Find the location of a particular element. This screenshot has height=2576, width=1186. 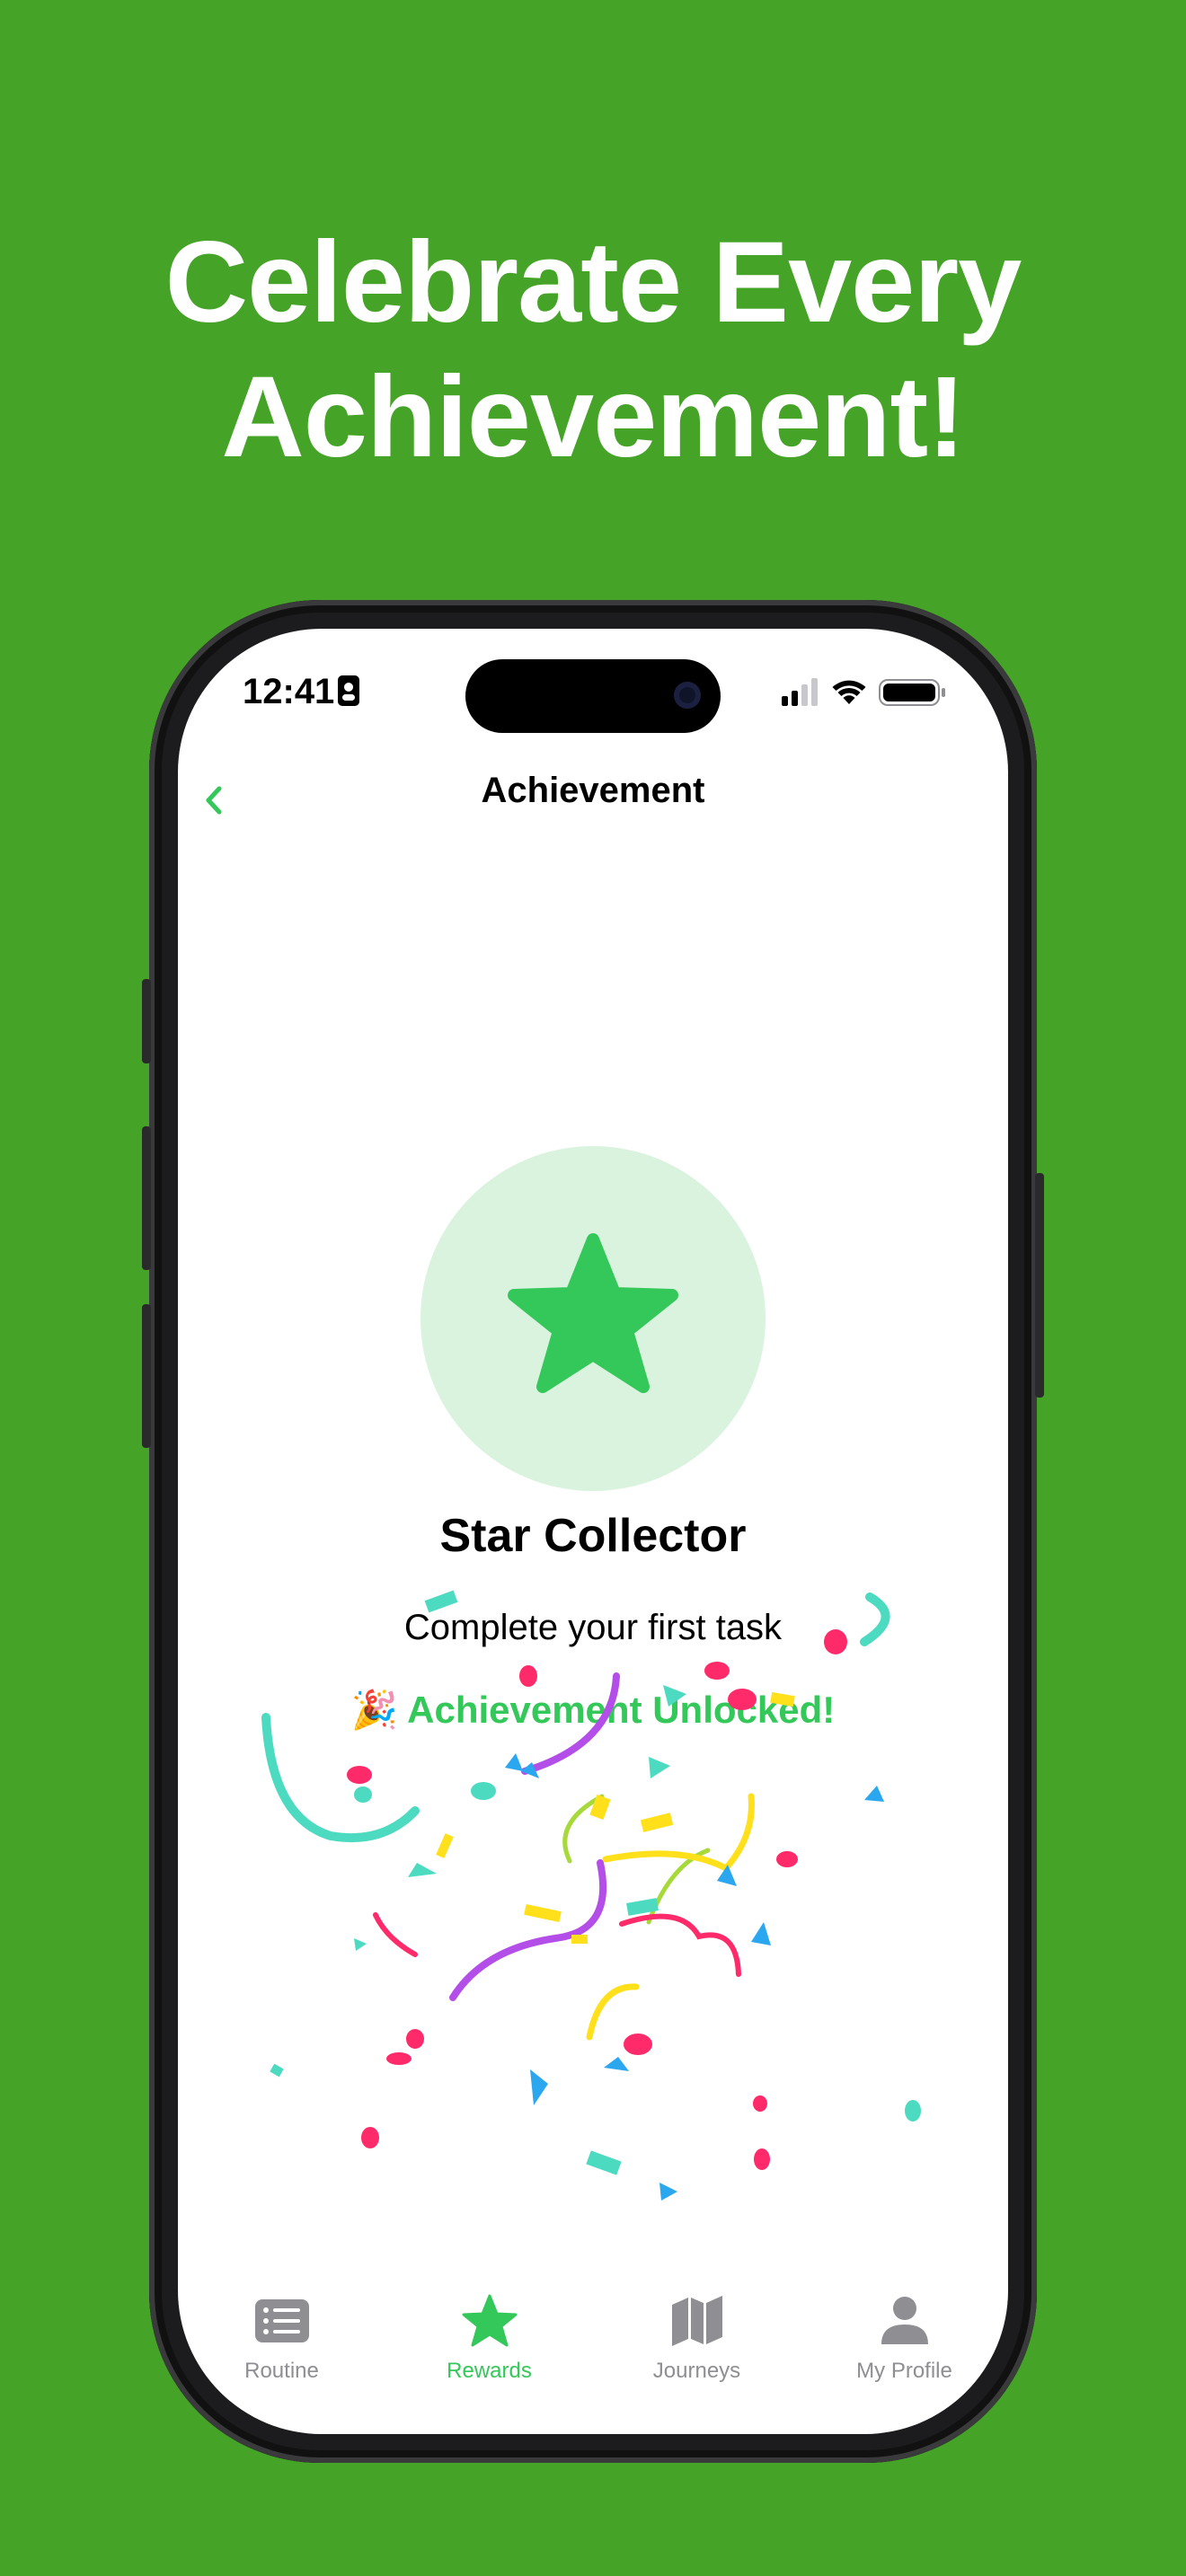

tab-journeys: Journeys is located at coordinates (697, 2346).